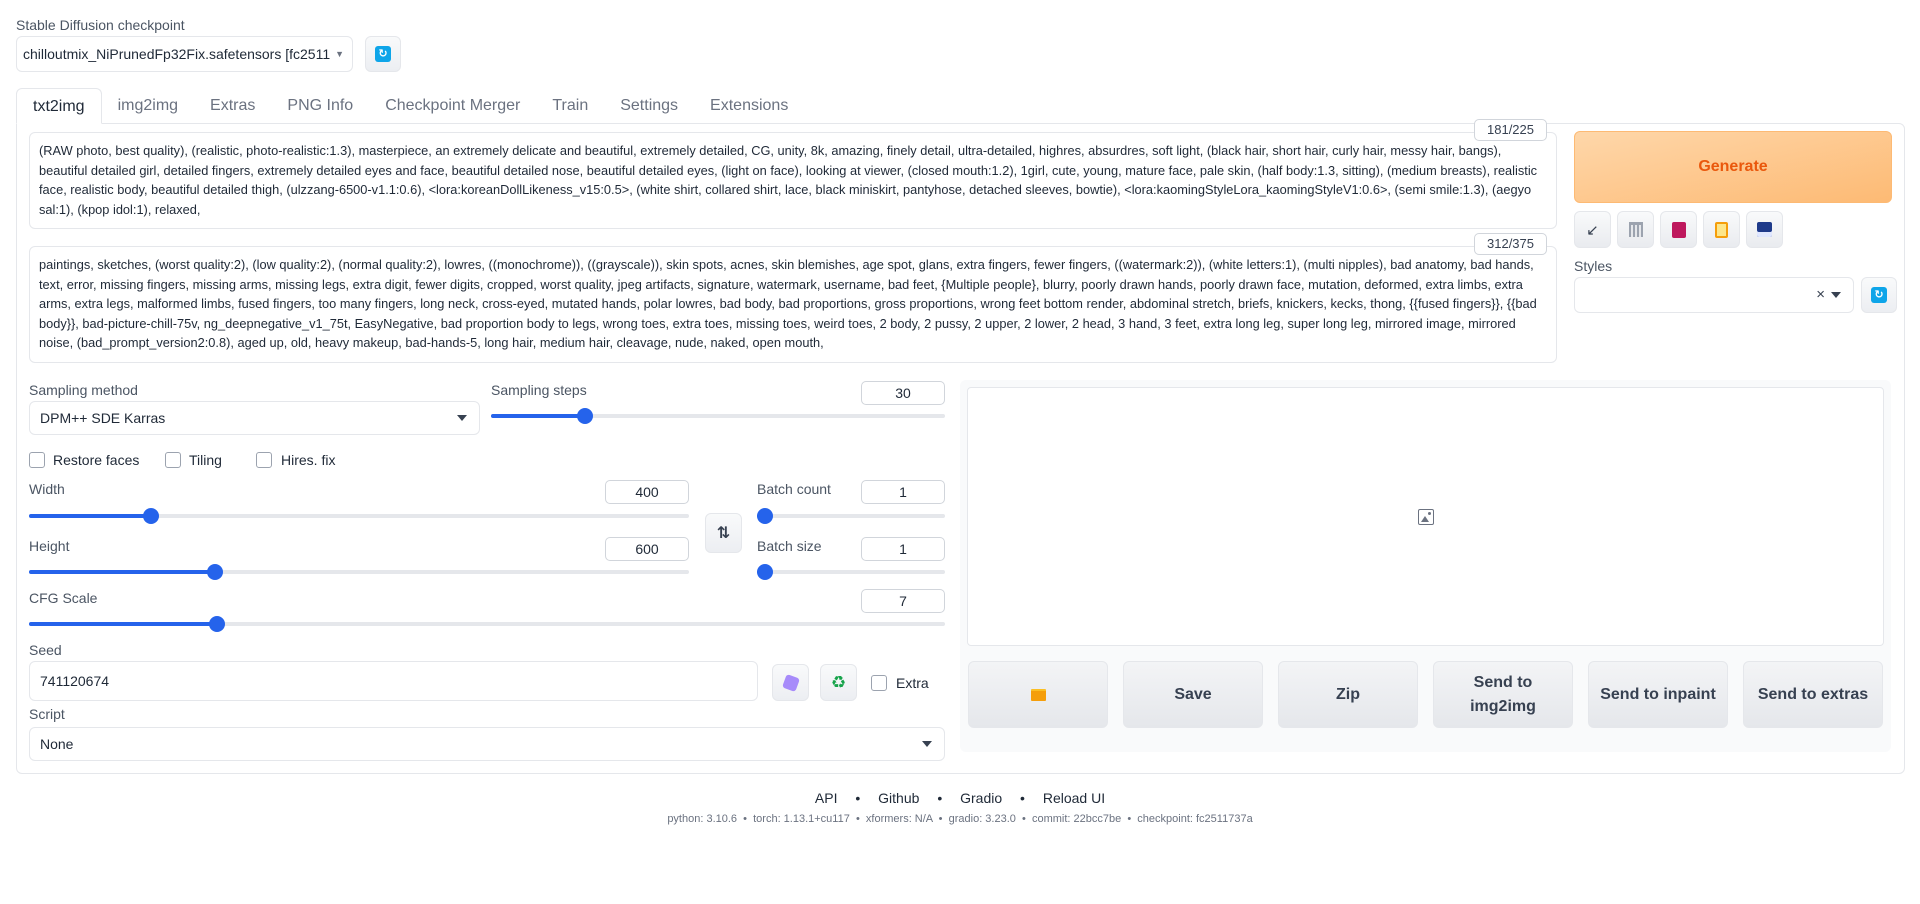 This screenshot has width=1920, height=904. I want to click on sampling-steps-label: Sampling steps, so click(539, 390).